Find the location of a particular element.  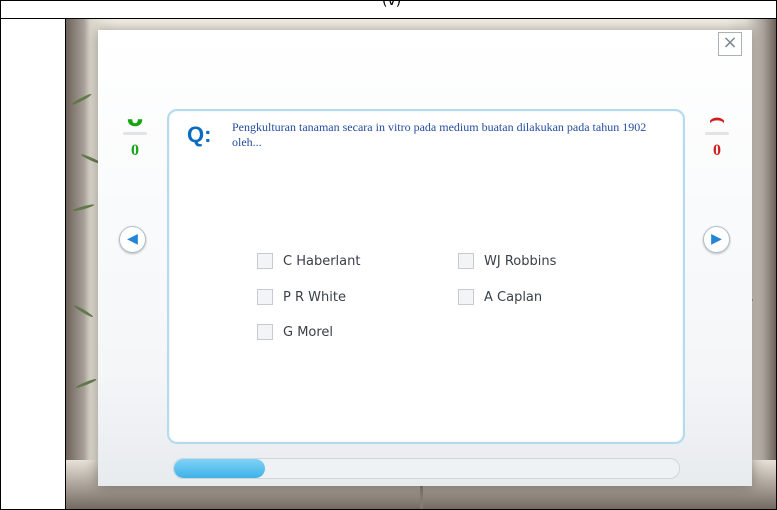

answer-label: C Haberlant is located at coordinates (322, 261).